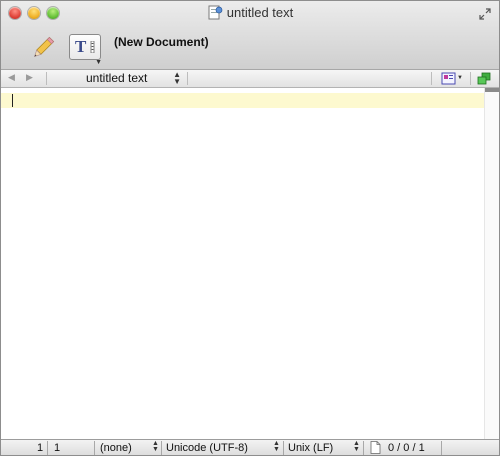  Describe the element at coordinates (207, 448) in the screenshot. I see `encoding-label: Unicode (UTF-8)` at that location.